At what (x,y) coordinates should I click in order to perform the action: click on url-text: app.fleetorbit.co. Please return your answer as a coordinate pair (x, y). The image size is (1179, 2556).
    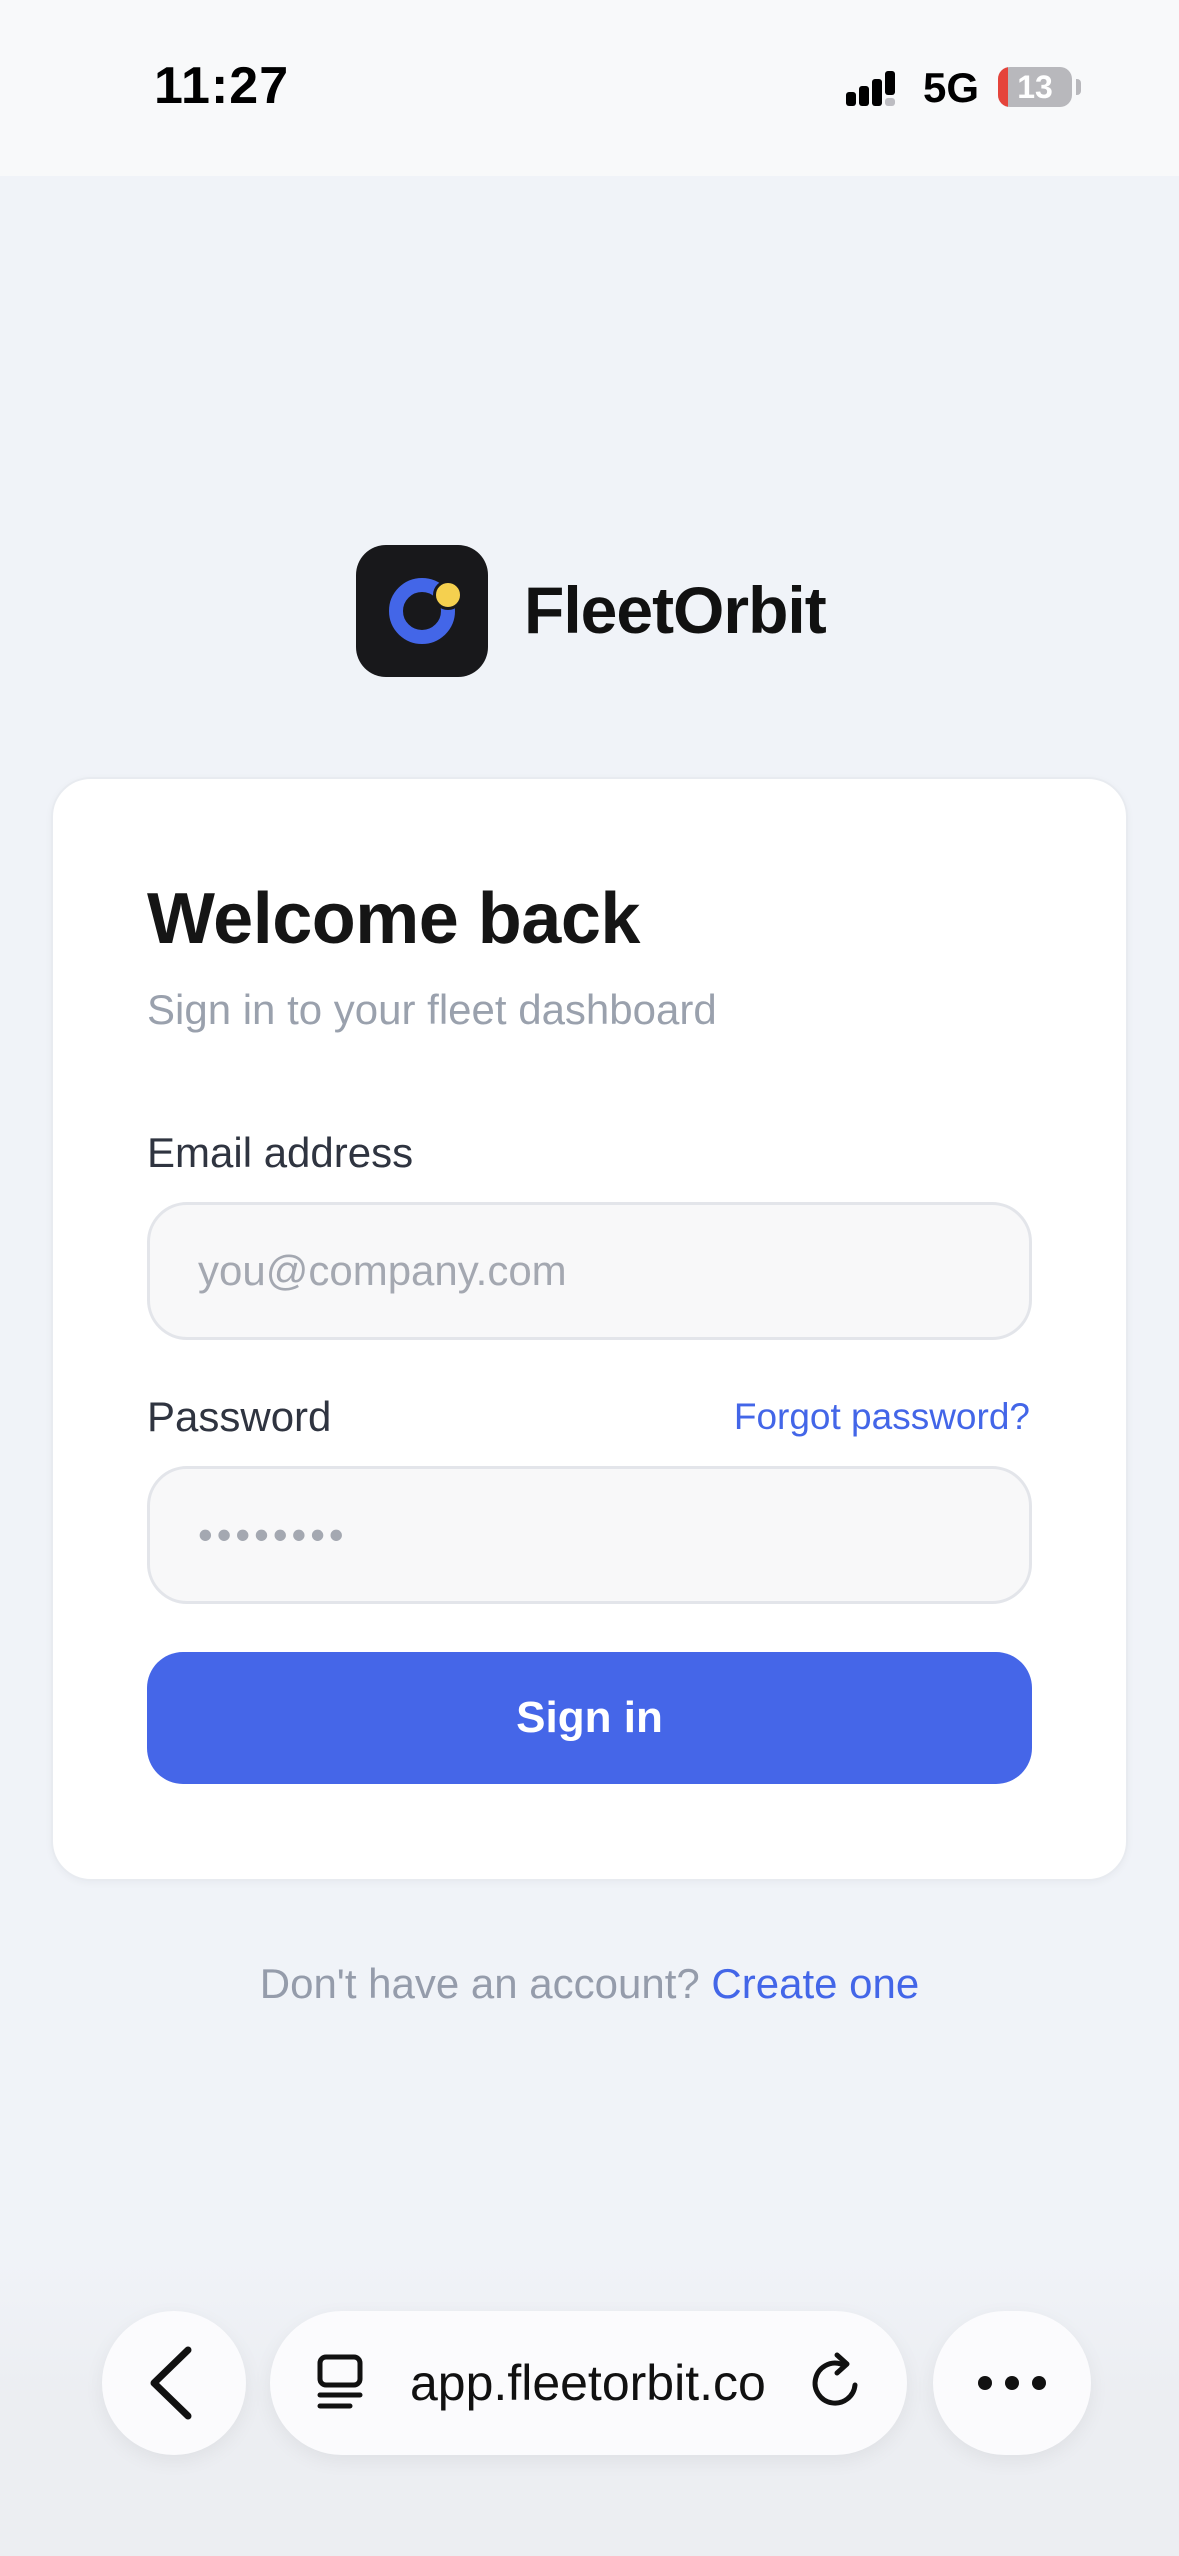
    Looking at the image, I should click on (588, 2383).